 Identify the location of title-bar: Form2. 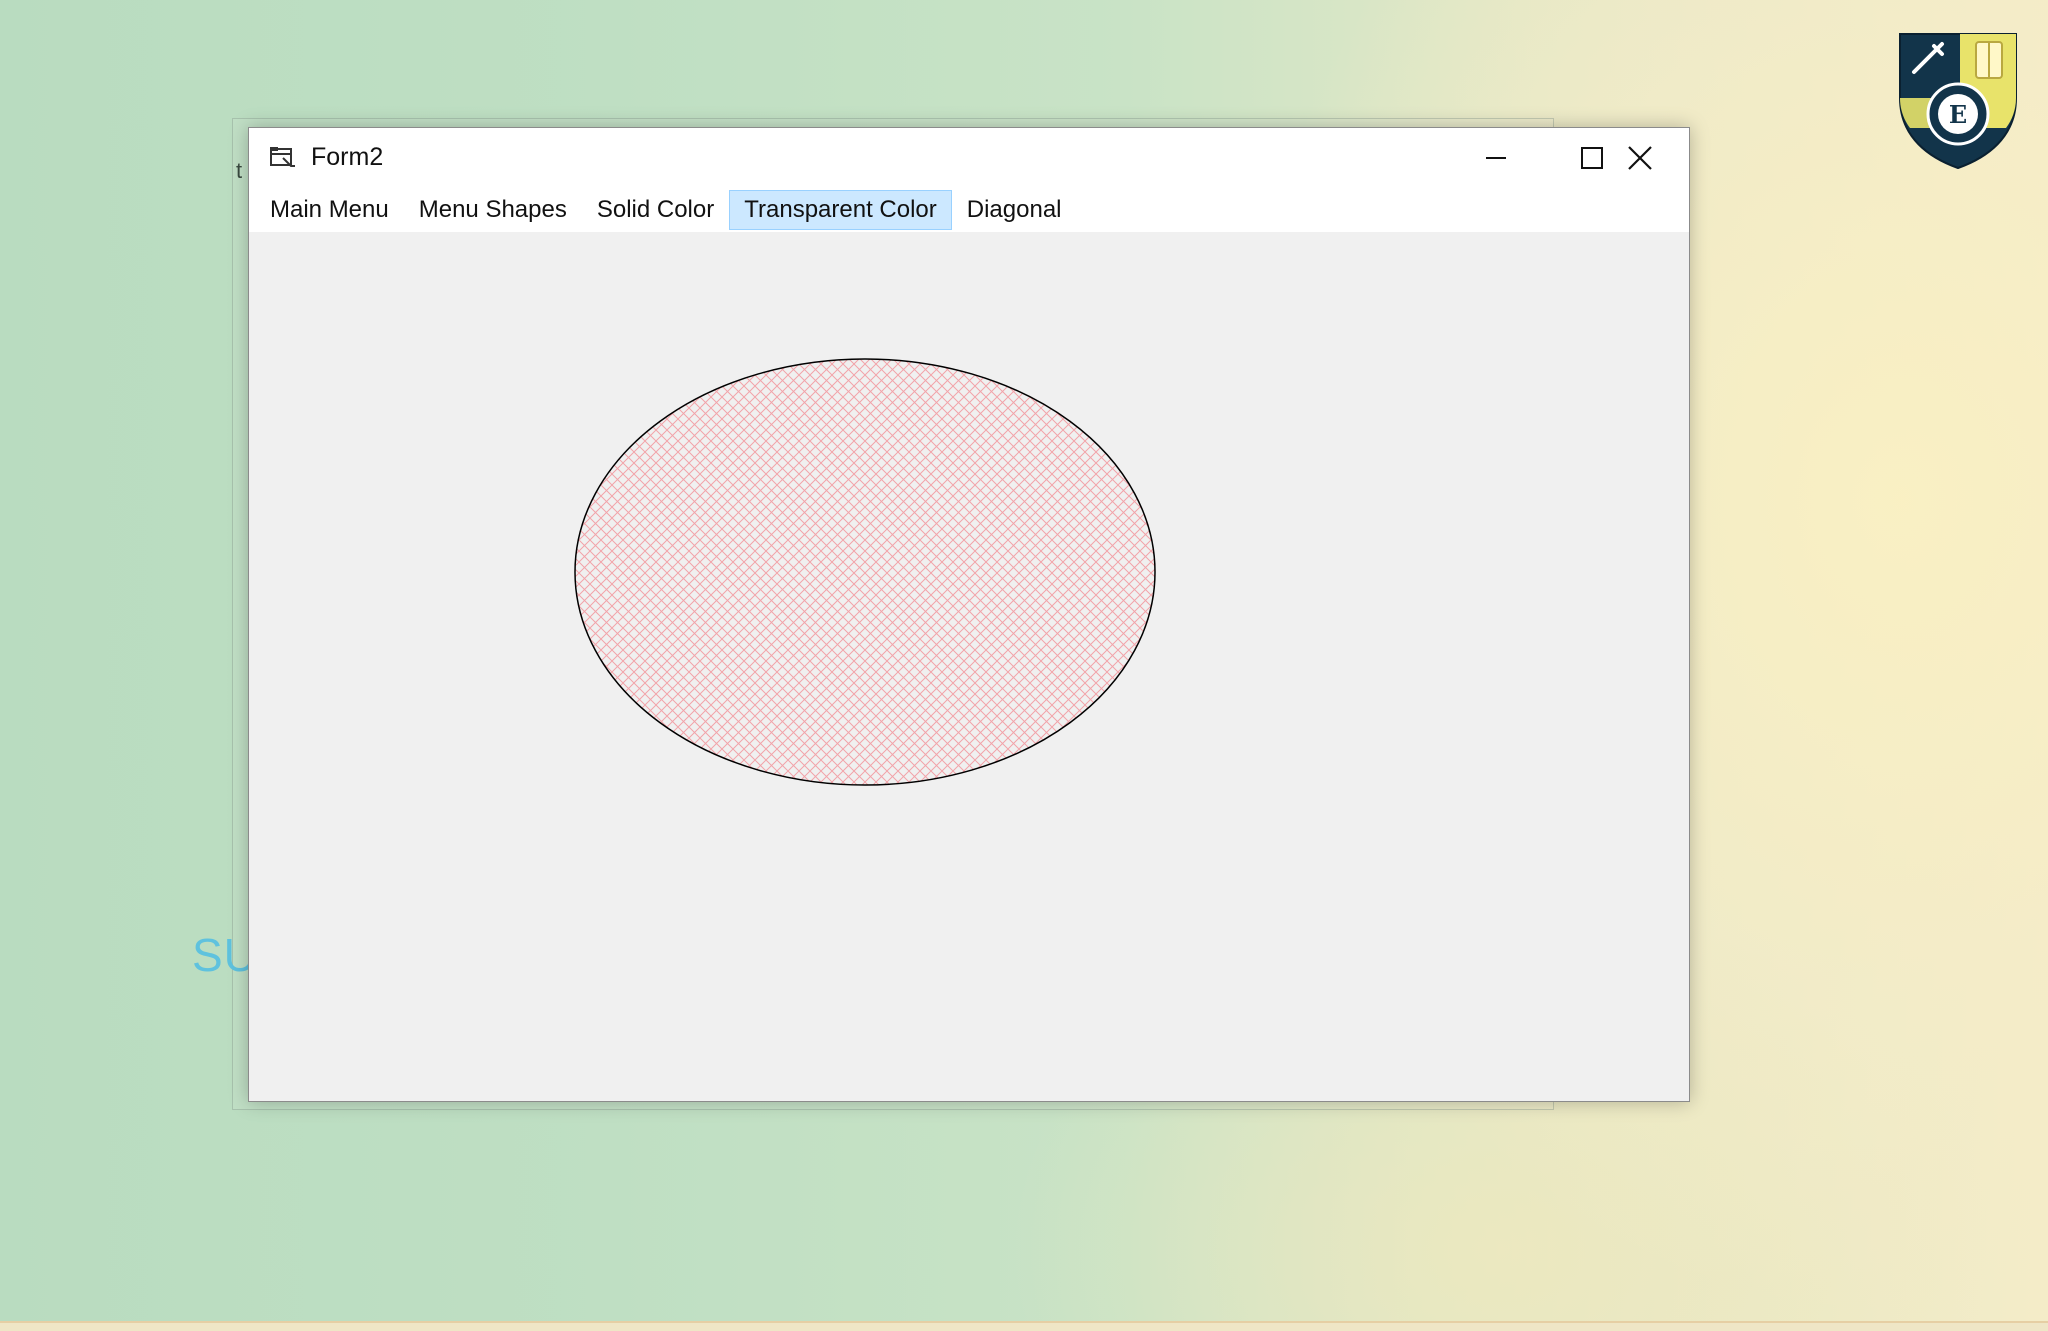
(969, 157).